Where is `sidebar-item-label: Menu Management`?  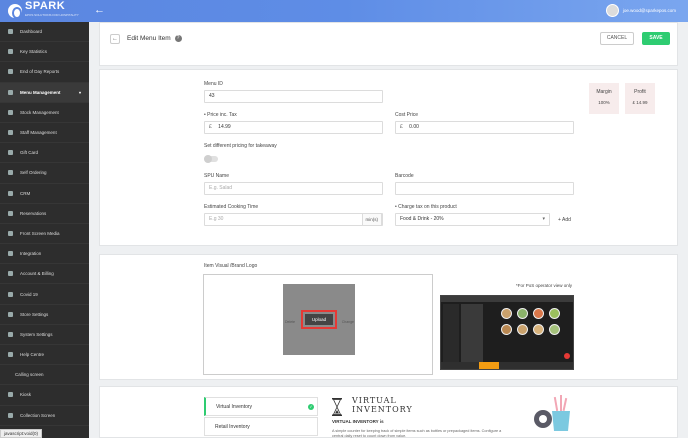 sidebar-item-label: Menu Management is located at coordinates (40, 92).